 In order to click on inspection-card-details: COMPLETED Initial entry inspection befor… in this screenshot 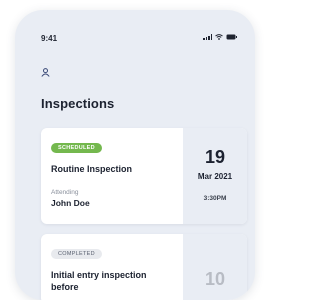, I will do `click(112, 267)`.